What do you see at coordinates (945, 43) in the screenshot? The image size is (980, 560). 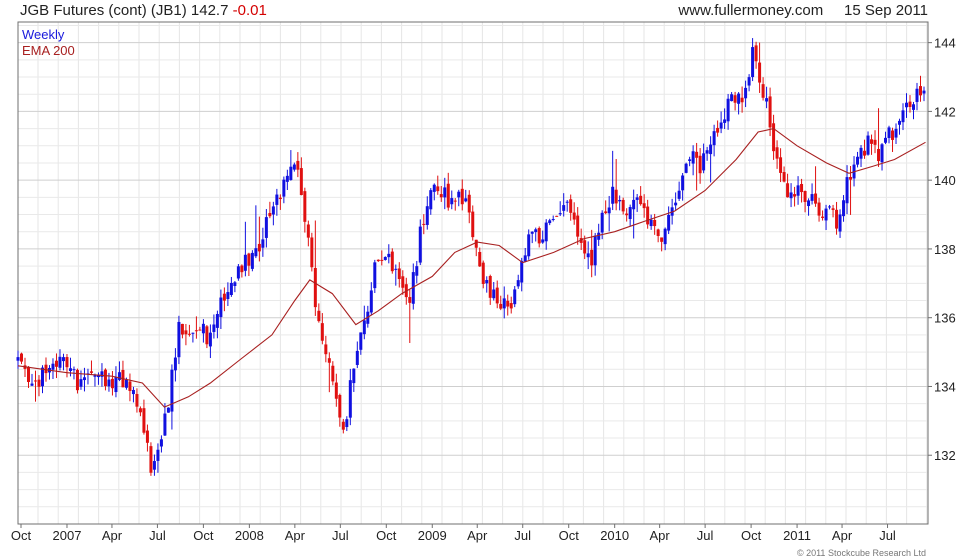 I see `y-tick-label: 144` at bounding box center [945, 43].